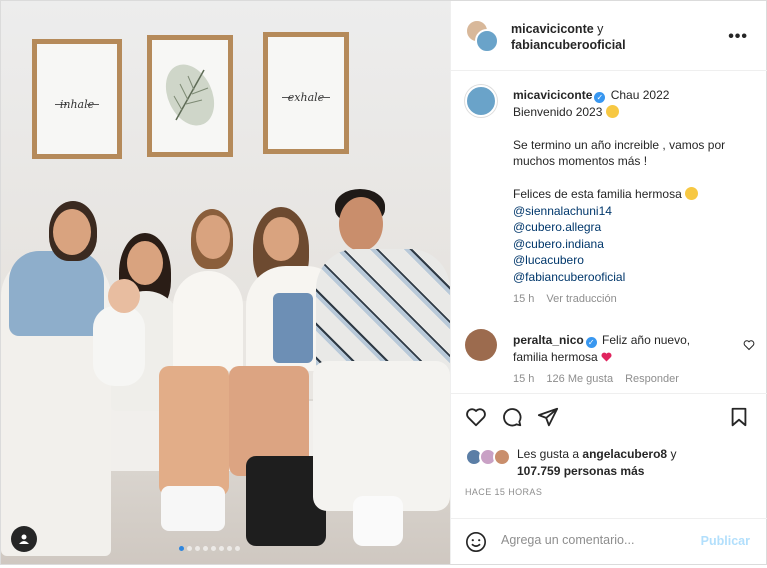 The width and height of the screenshot is (767, 568). Describe the element at coordinates (568, 45) in the screenshot. I see `header-user2-link: fabiancuberooficial` at that location.